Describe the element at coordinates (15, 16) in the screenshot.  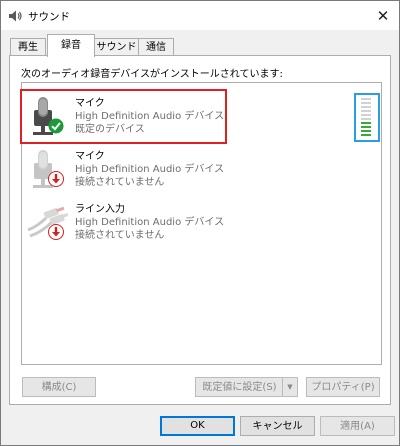
I see `speaker-icon` at that location.